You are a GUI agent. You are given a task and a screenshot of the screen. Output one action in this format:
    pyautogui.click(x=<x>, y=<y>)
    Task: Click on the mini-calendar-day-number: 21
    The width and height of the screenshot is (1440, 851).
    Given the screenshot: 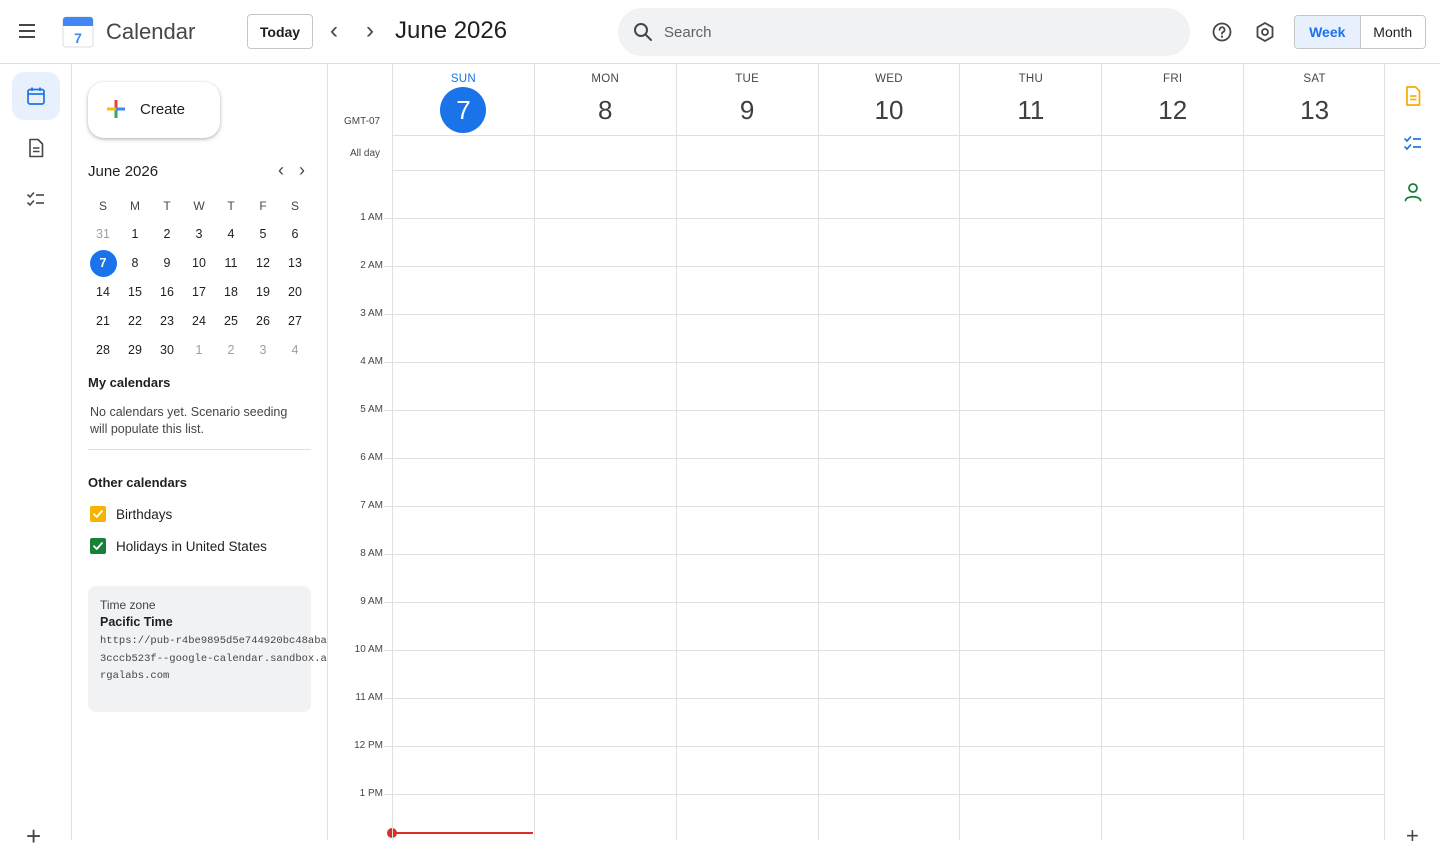 What is the action you would take?
    pyautogui.click(x=103, y=321)
    